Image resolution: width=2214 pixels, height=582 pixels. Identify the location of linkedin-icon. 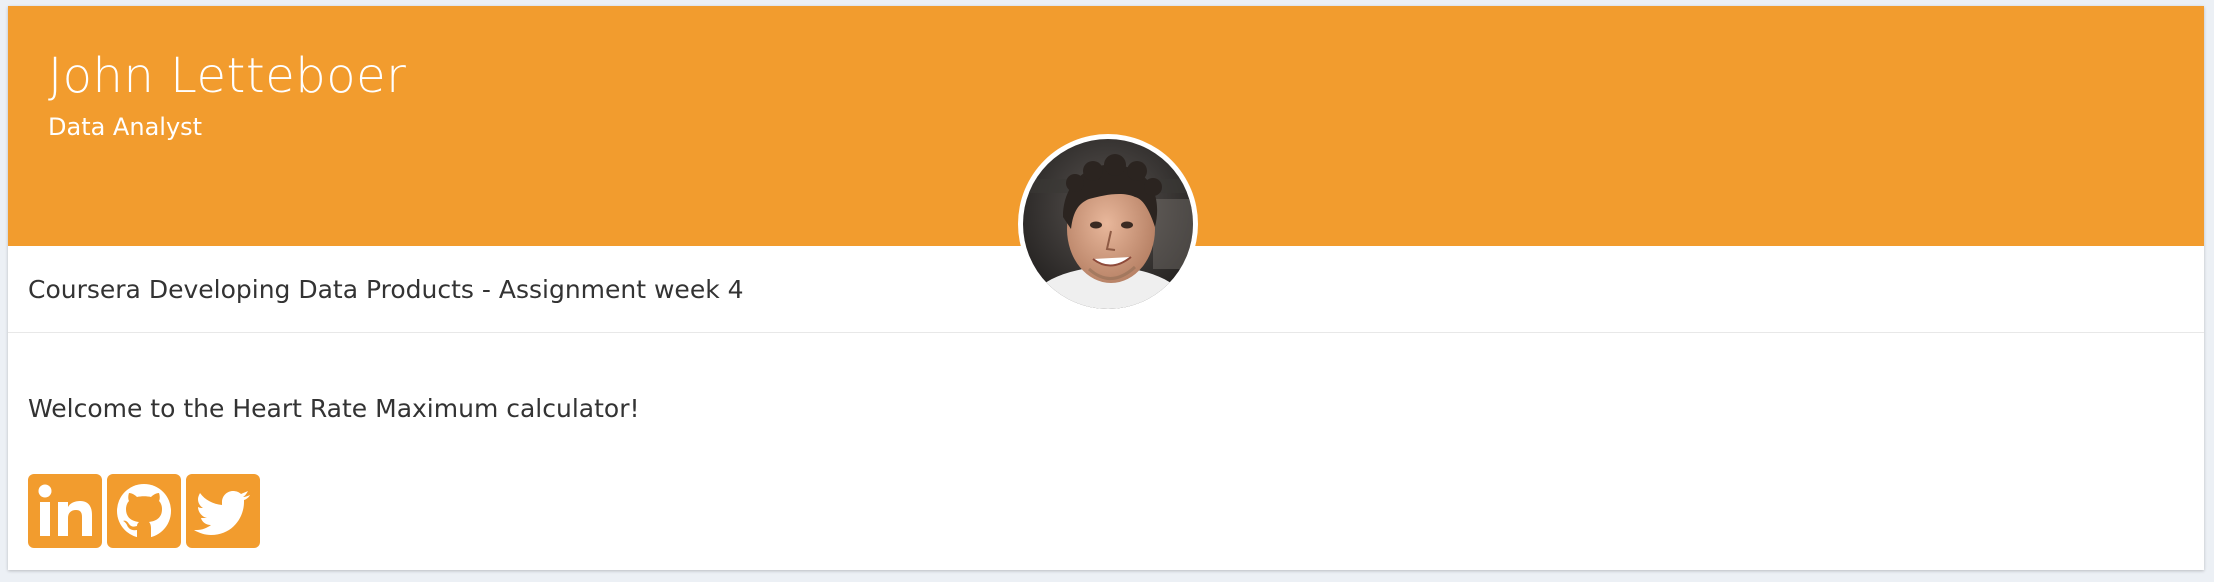
(65, 510).